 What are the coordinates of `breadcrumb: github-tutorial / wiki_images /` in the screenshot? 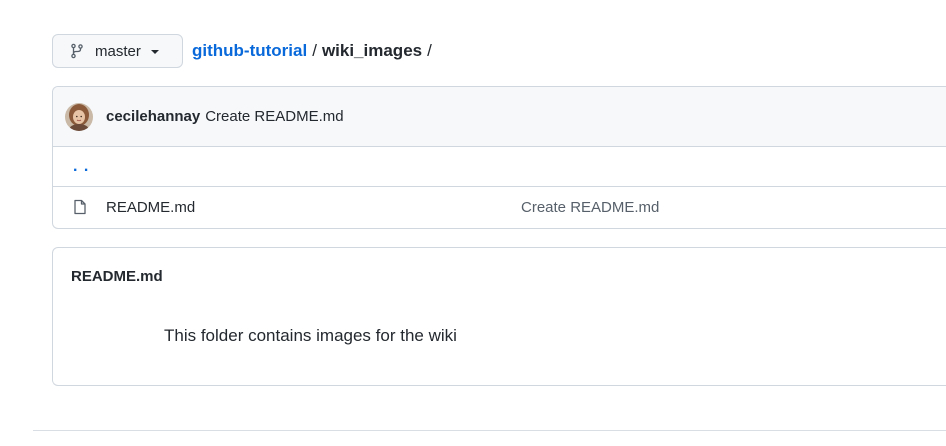 It's located at (314, 51).